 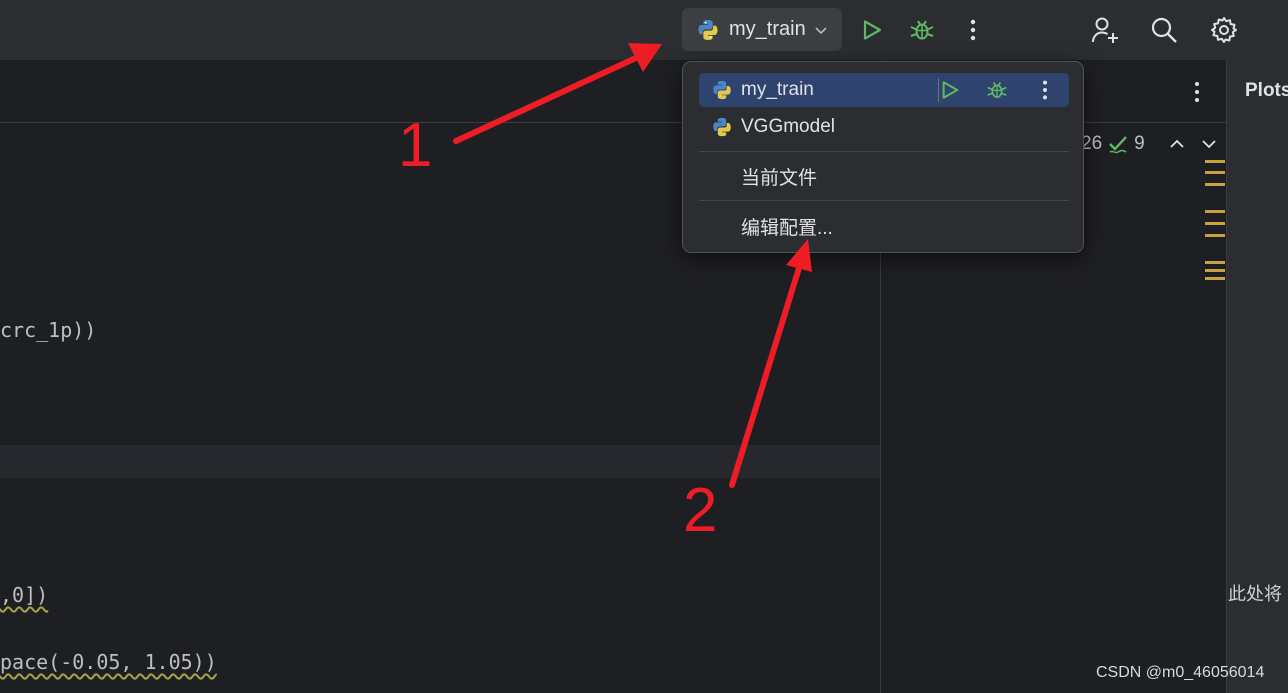 I want to click on search-button, so click(x=1164, y=30).